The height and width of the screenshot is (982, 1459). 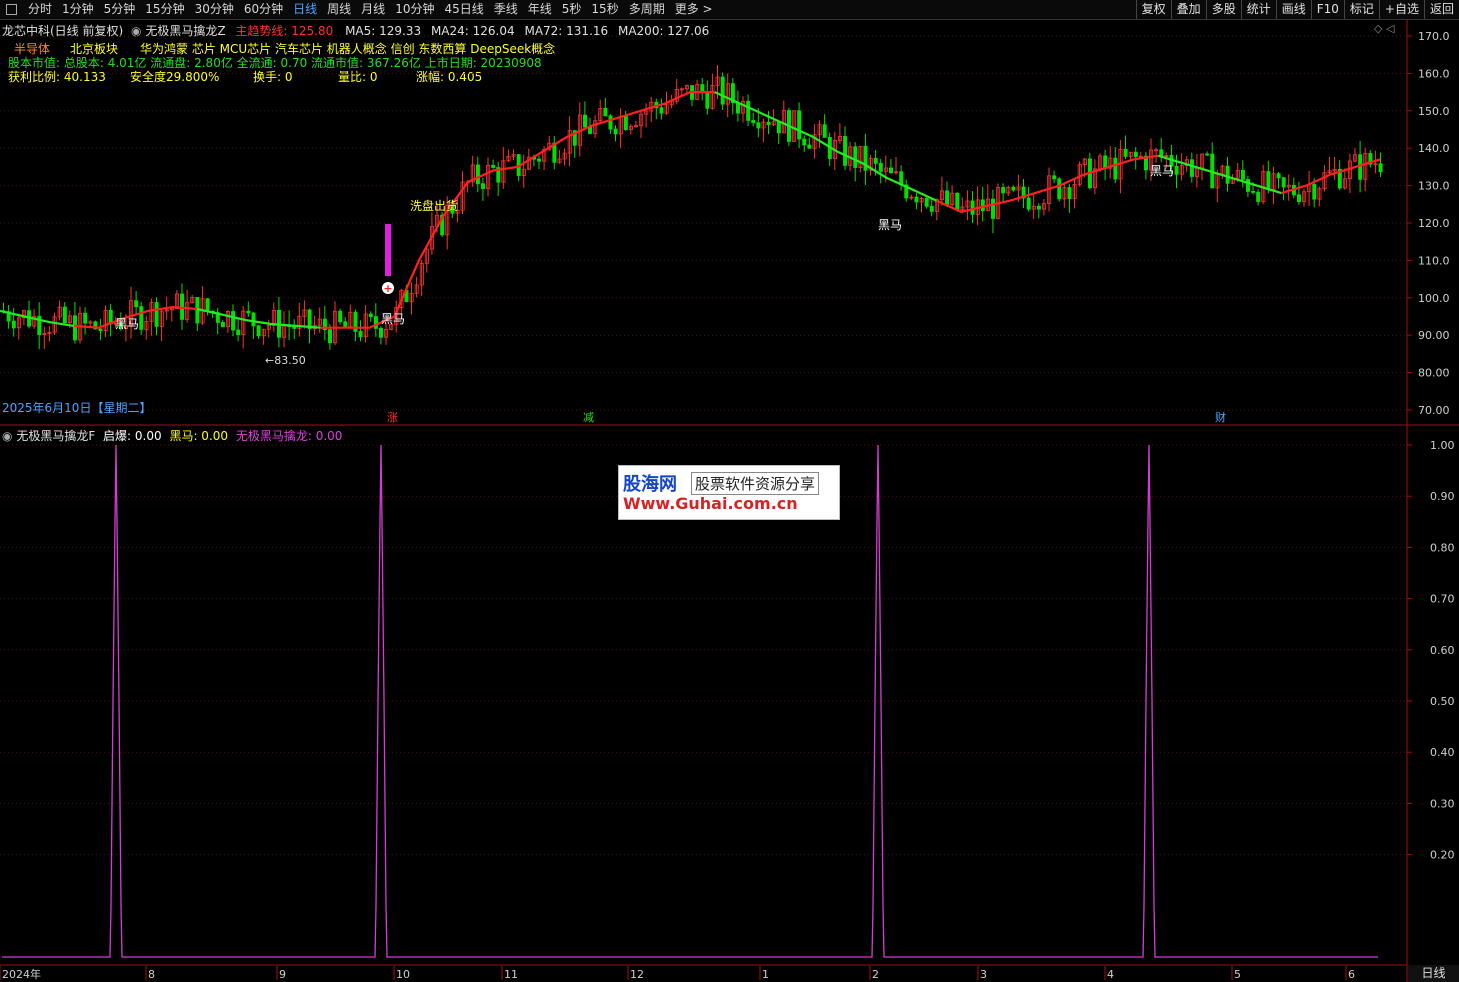 I want to click on value-tick-label: 0.90, so click(x=1442, y=496).